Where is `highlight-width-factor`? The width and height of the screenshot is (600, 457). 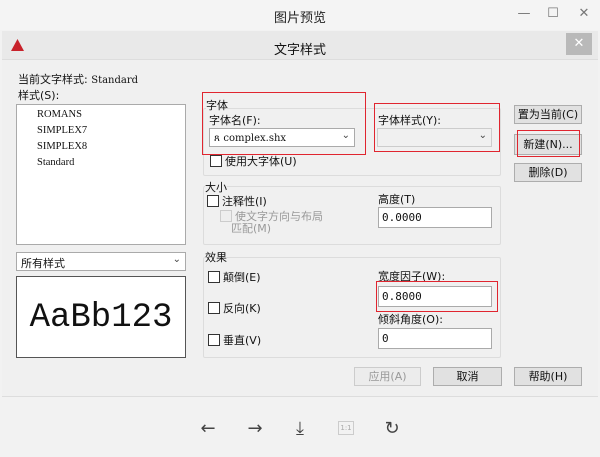
highlight-width-factor is located at coordinates (437, 296).